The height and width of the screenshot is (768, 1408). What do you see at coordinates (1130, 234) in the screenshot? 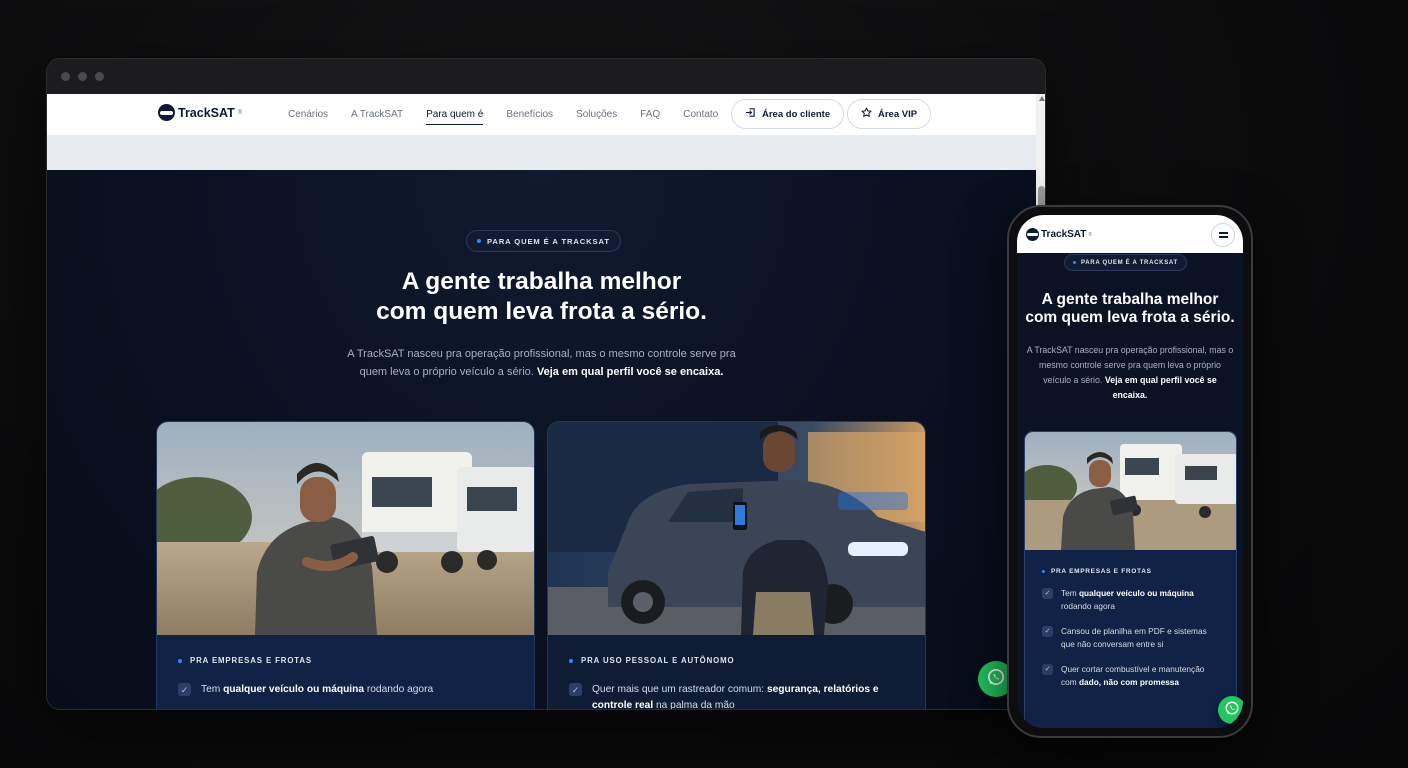
I see `mobile-navbar: TrackSAT ®` at bounding box center [1130, 234].